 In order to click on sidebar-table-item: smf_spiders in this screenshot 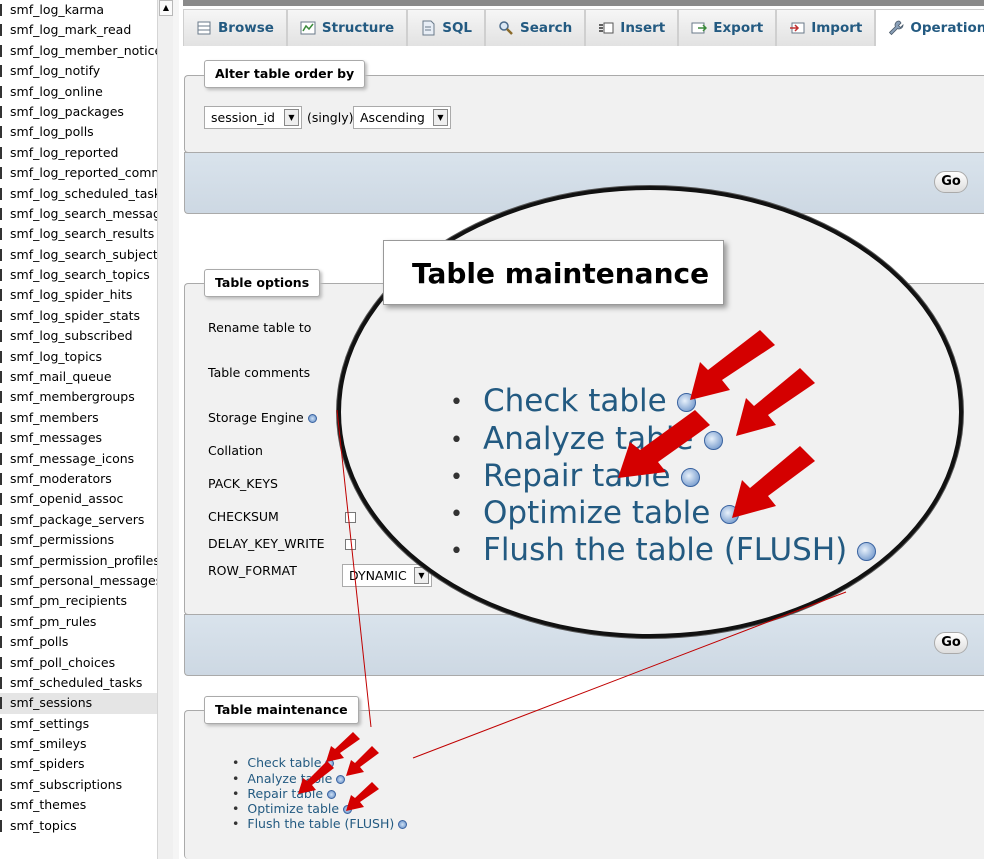, I will do `click(78, 764)`.